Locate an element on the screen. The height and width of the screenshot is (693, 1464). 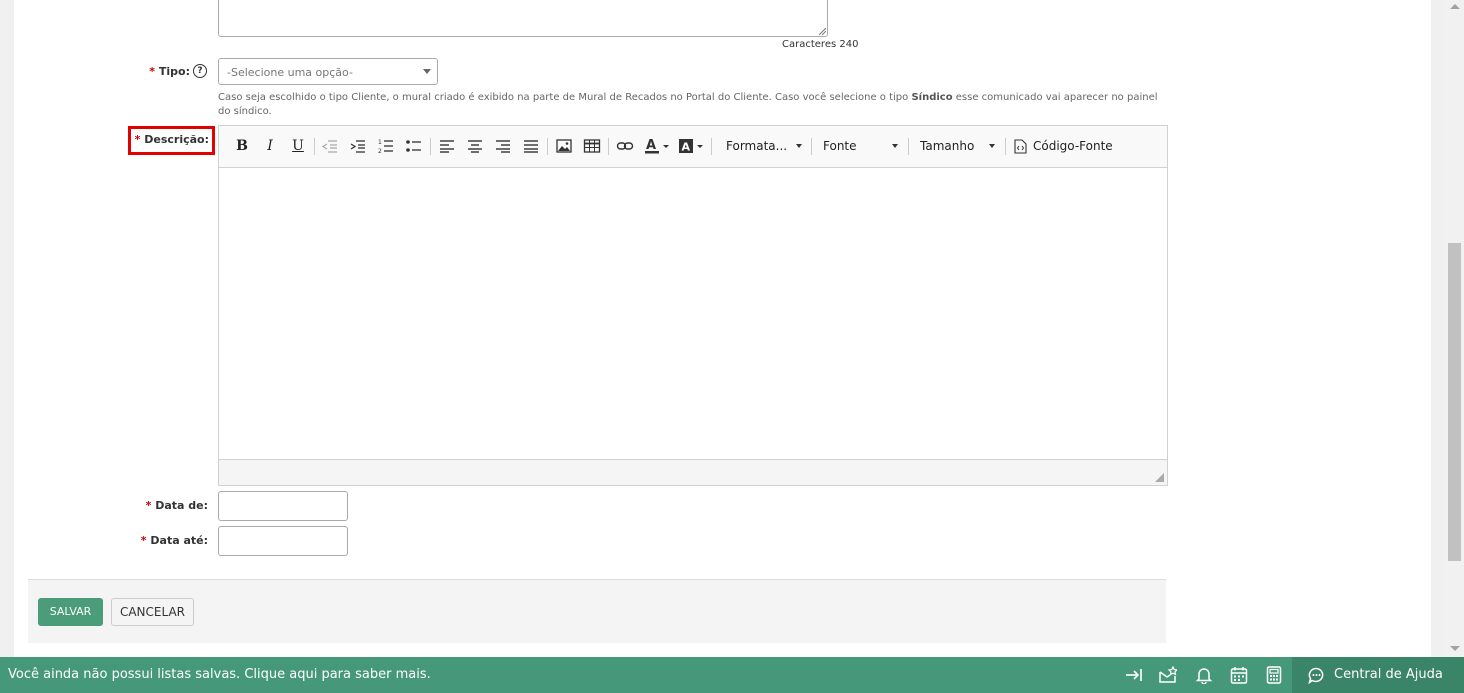
italic-button: I is located at coordinates (270, 146).